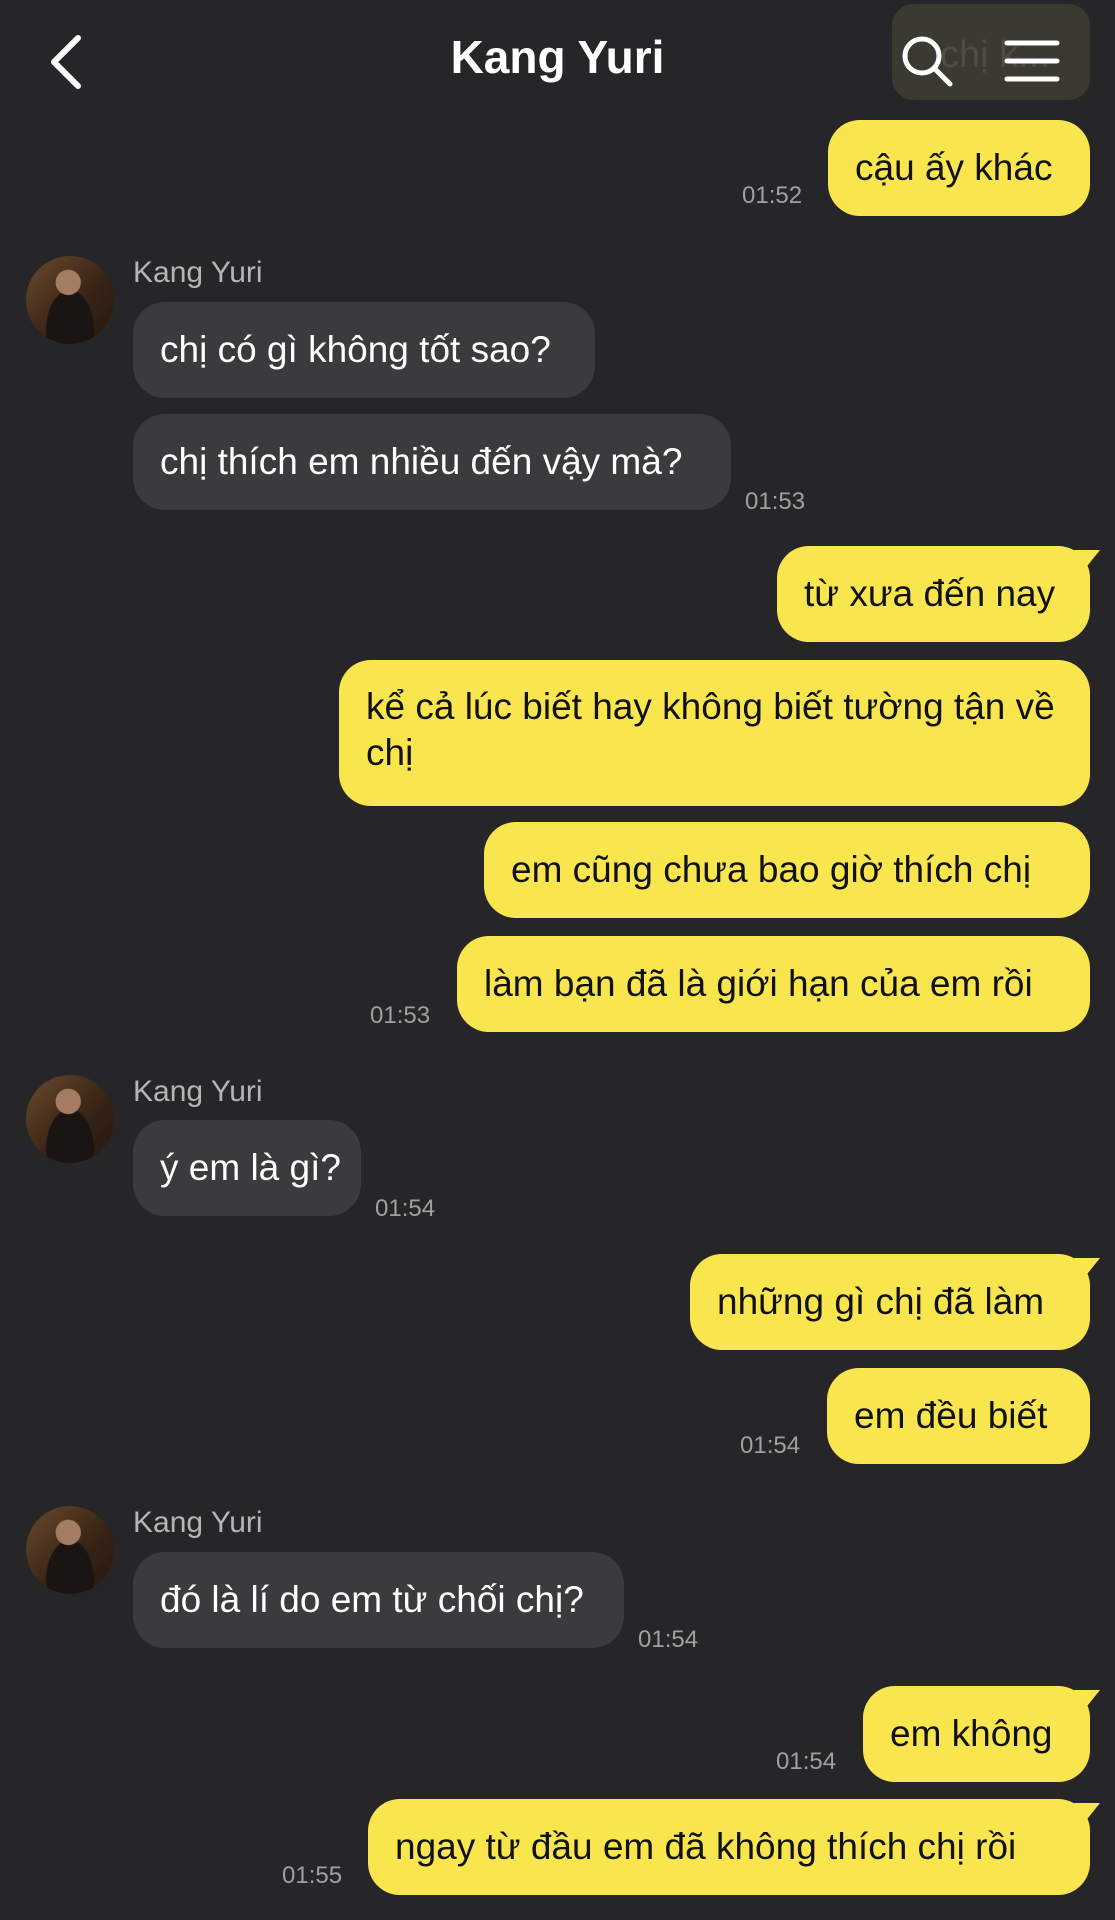 This screenshot has height=1920, width=1115. I want to click on my-message-bubble: em đều biết, so click(958, 1416).